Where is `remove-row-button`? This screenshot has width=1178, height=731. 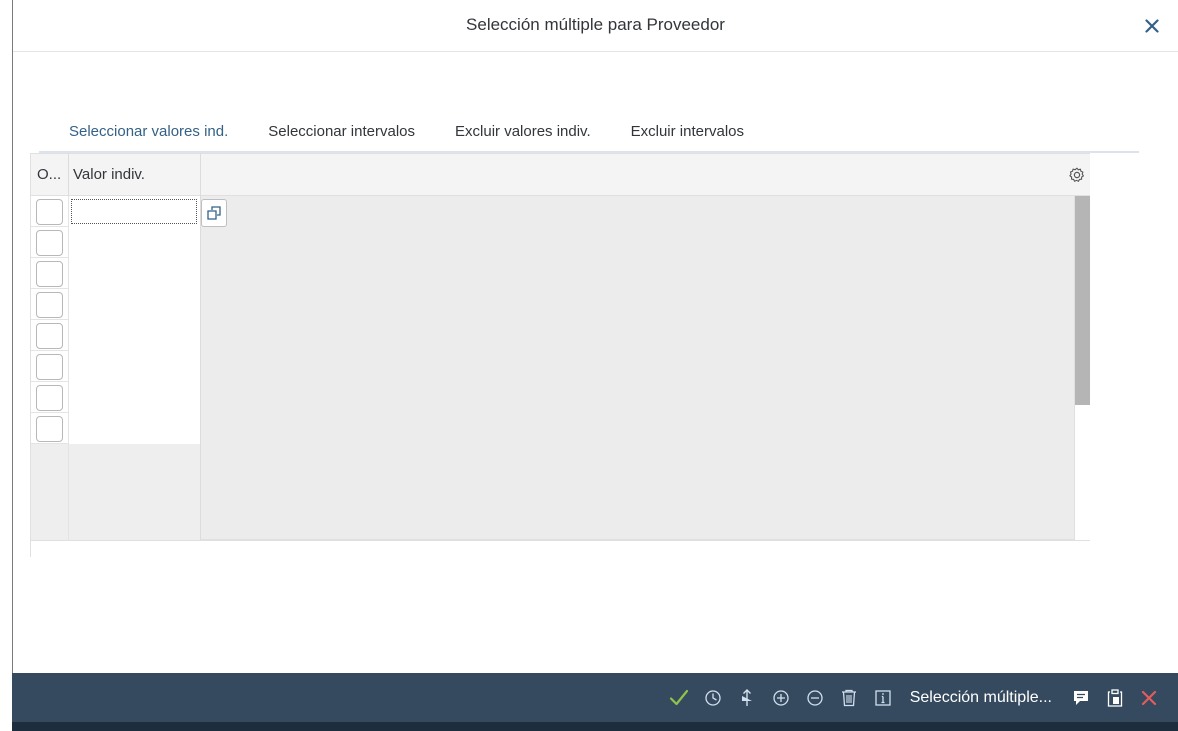 remove-row-button is located at coordinates (815, 698).